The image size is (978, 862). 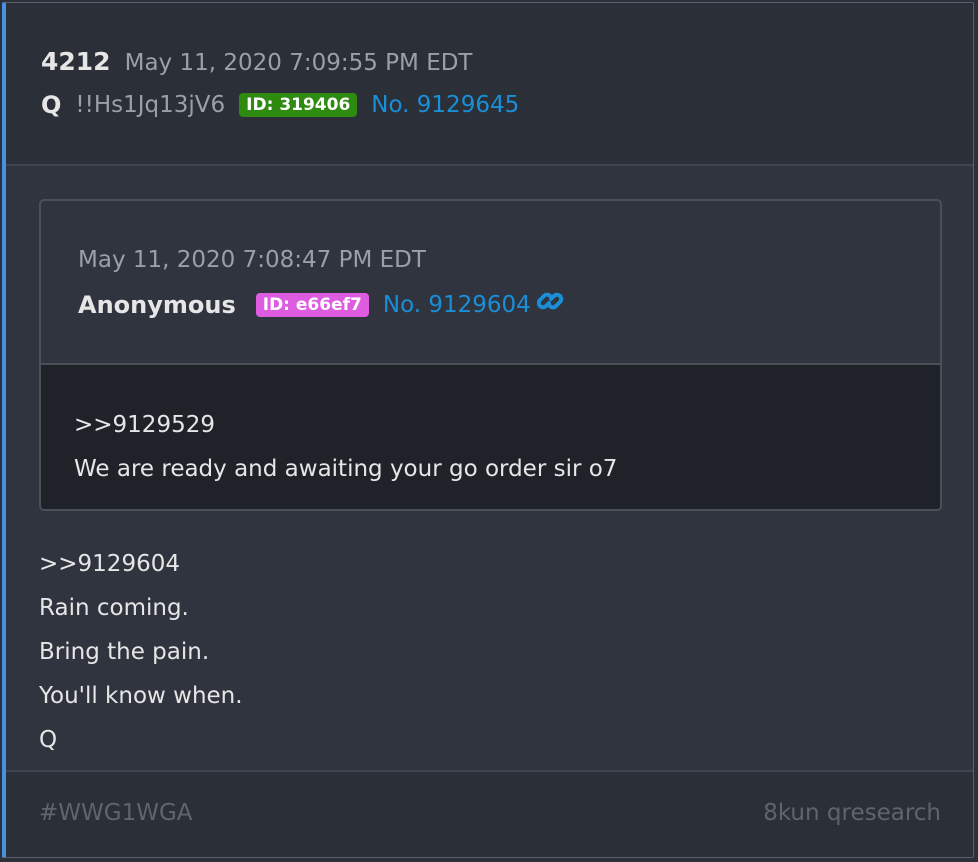 I want to click on id-badge: ID: 319406, so click(x=298, y=105).